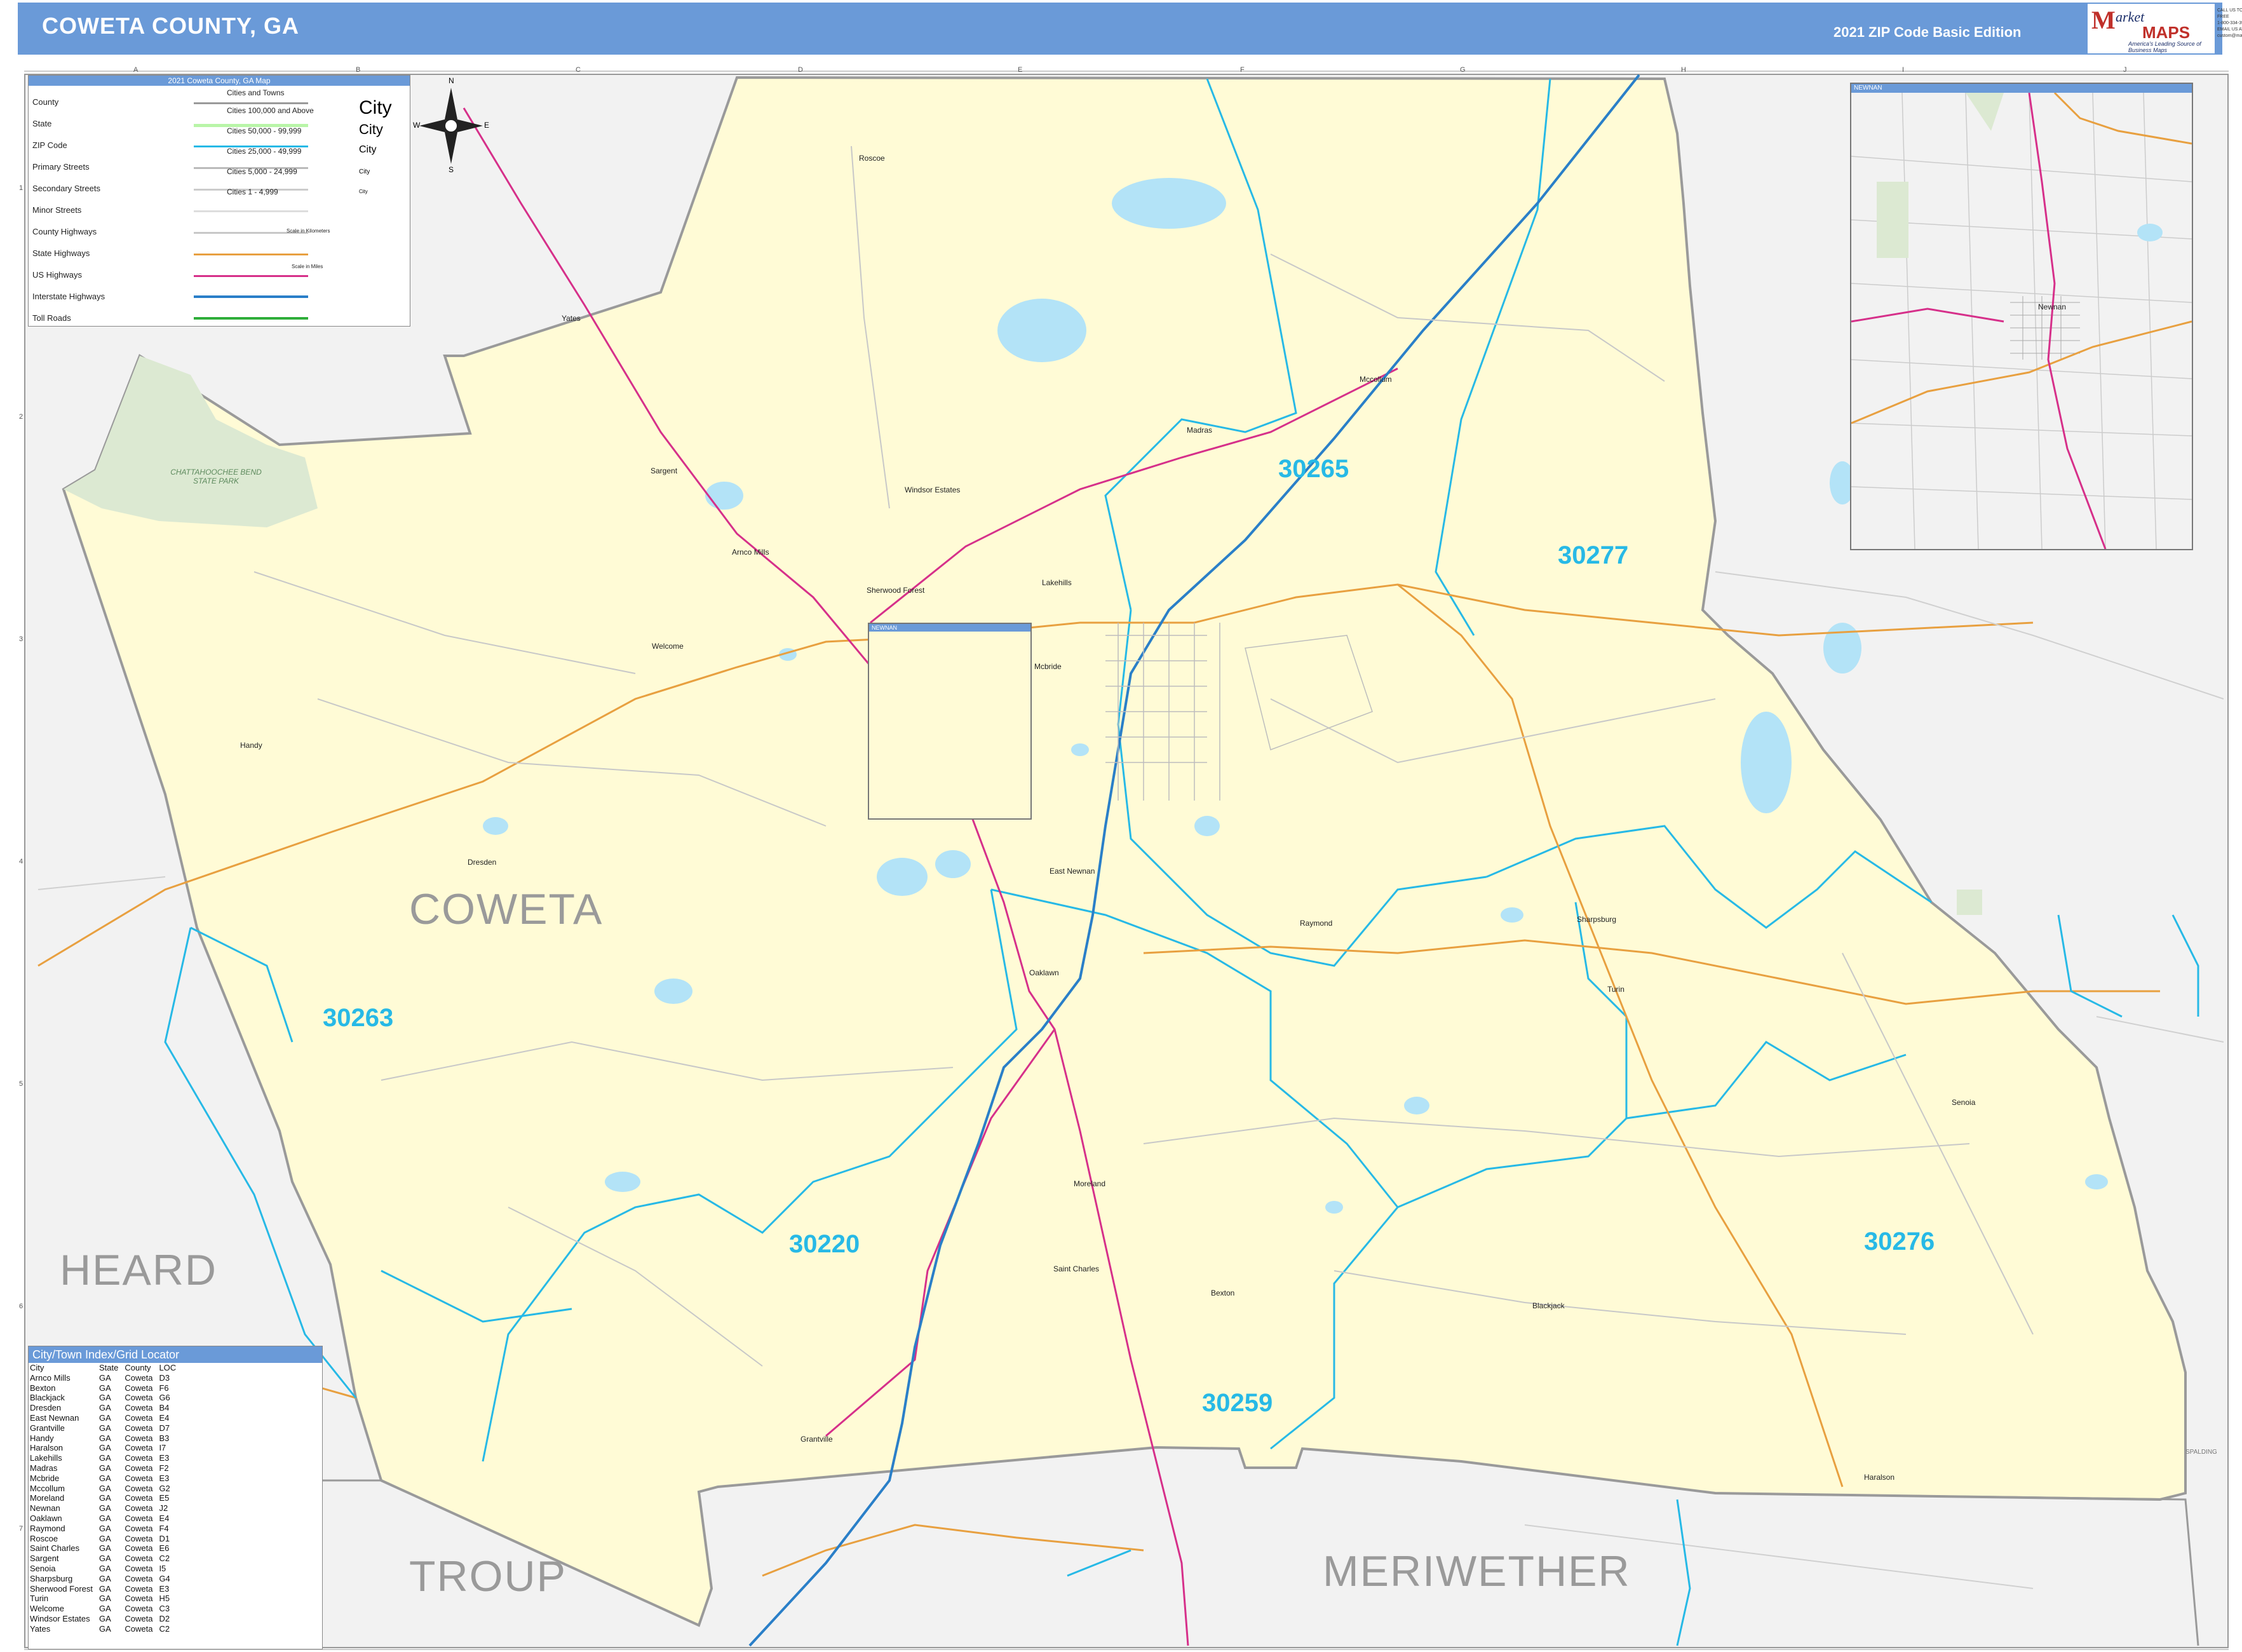 The image size is (2242, 1652). Describe the element at coordinates (42, 123) in the screenshot. I see `legend-label: State` at that location.